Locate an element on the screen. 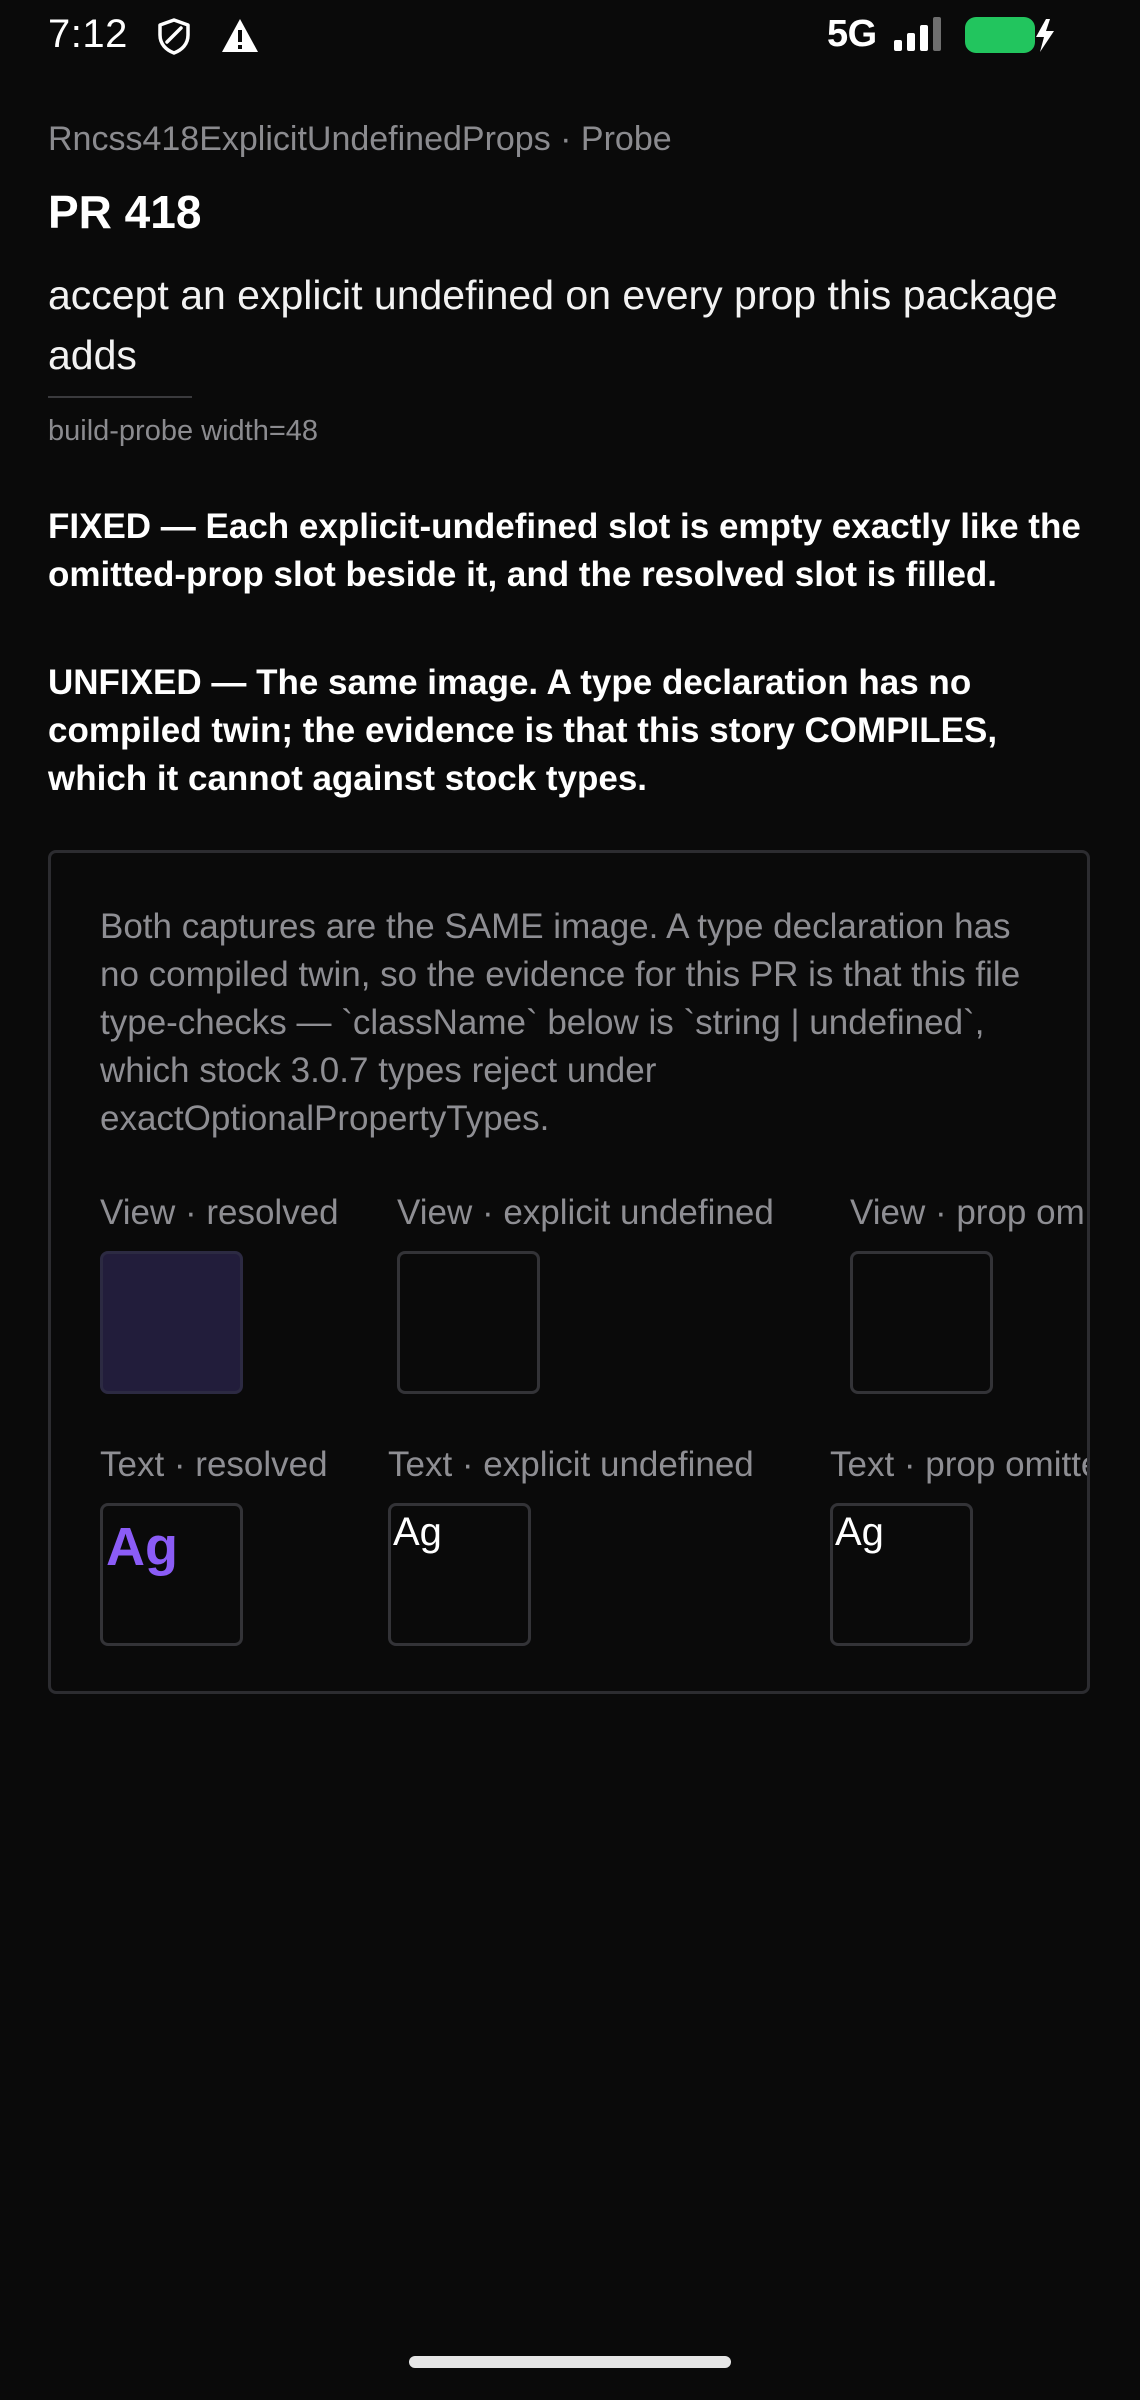 This screenshot has width=1140, height=2400. text-prop-omitted-label: Text · prop omitted is located at coordinates (958, 1464).